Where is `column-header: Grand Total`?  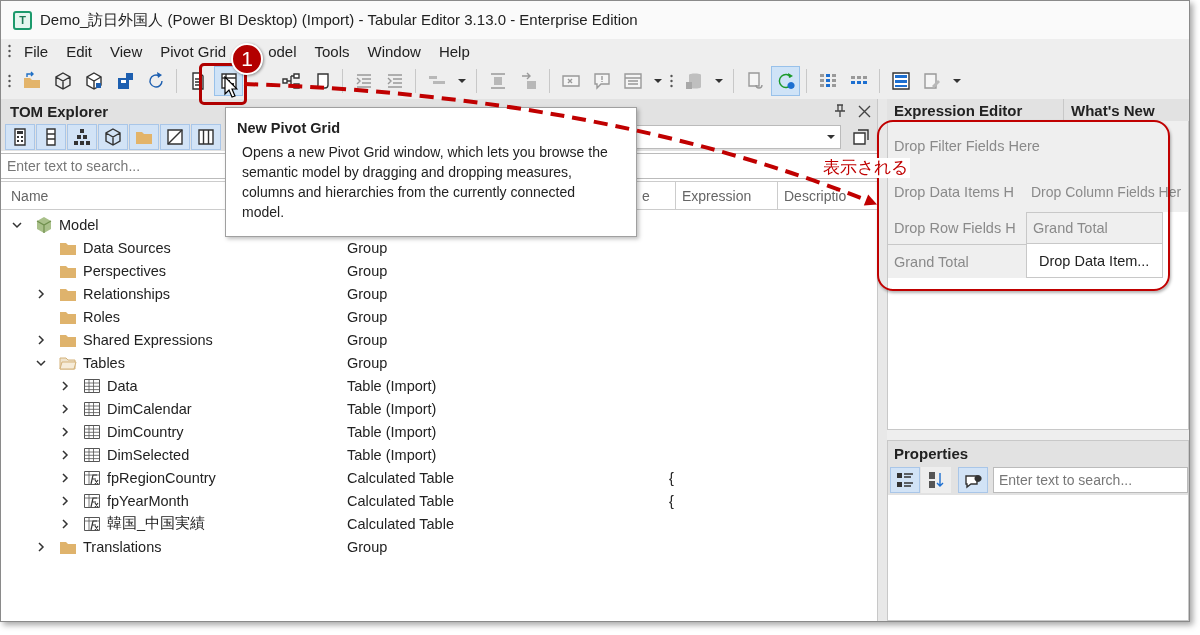 column-header: Grand Total is located at coordinates (1094, 228).